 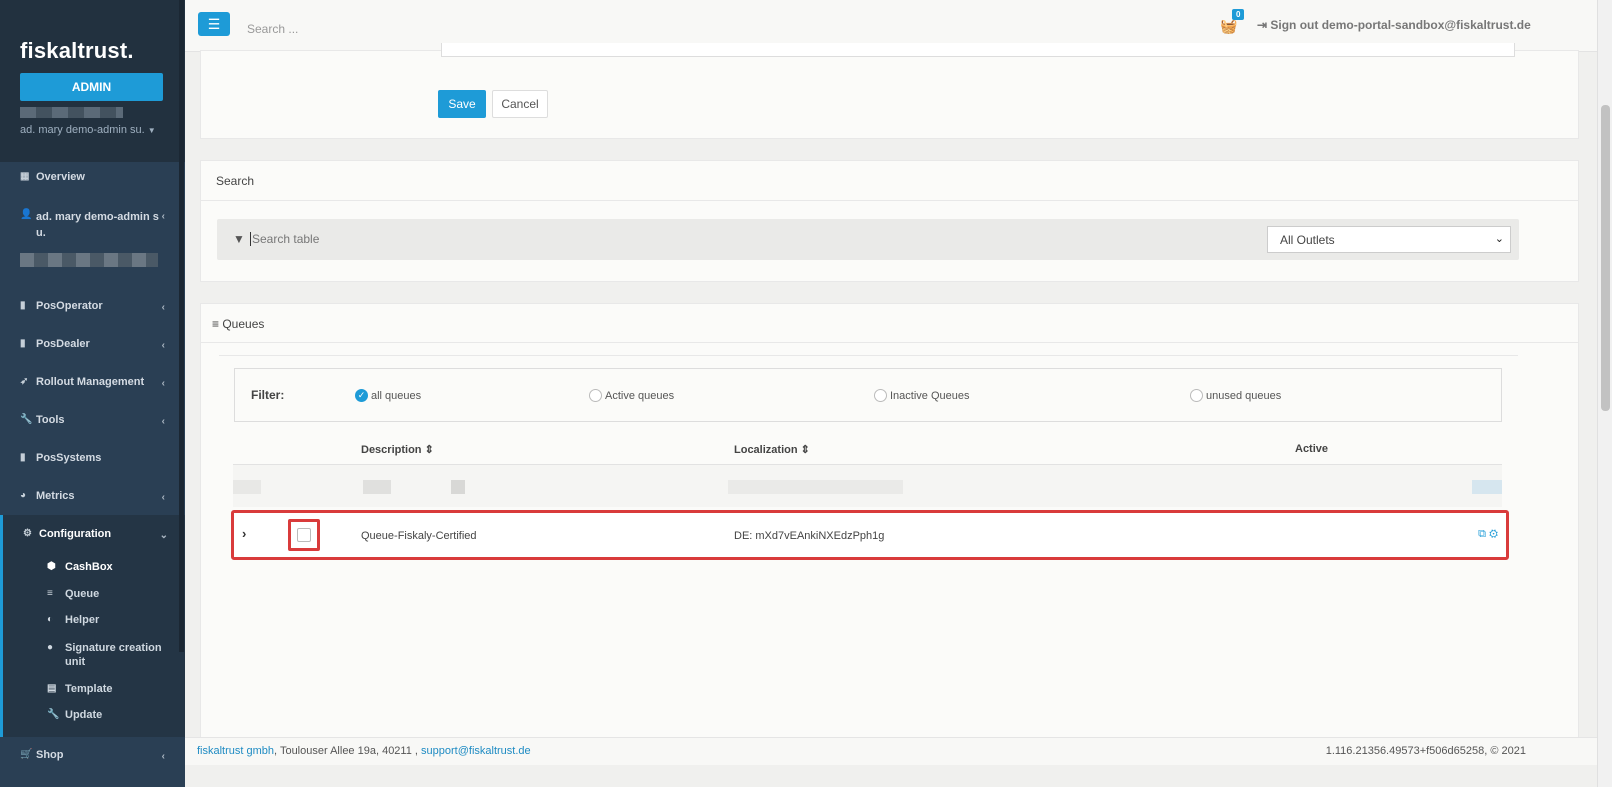 What do you see at coordinates (235, 751) in the screenshot?
I see `company-link: fiskaltrust gmbh` at bounding box center [235, 751].